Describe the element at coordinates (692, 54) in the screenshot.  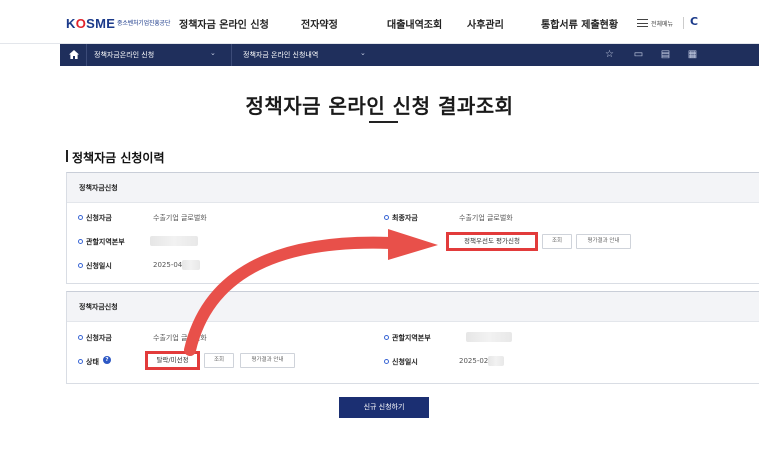
I see `settings-icon: ▦` at that location.